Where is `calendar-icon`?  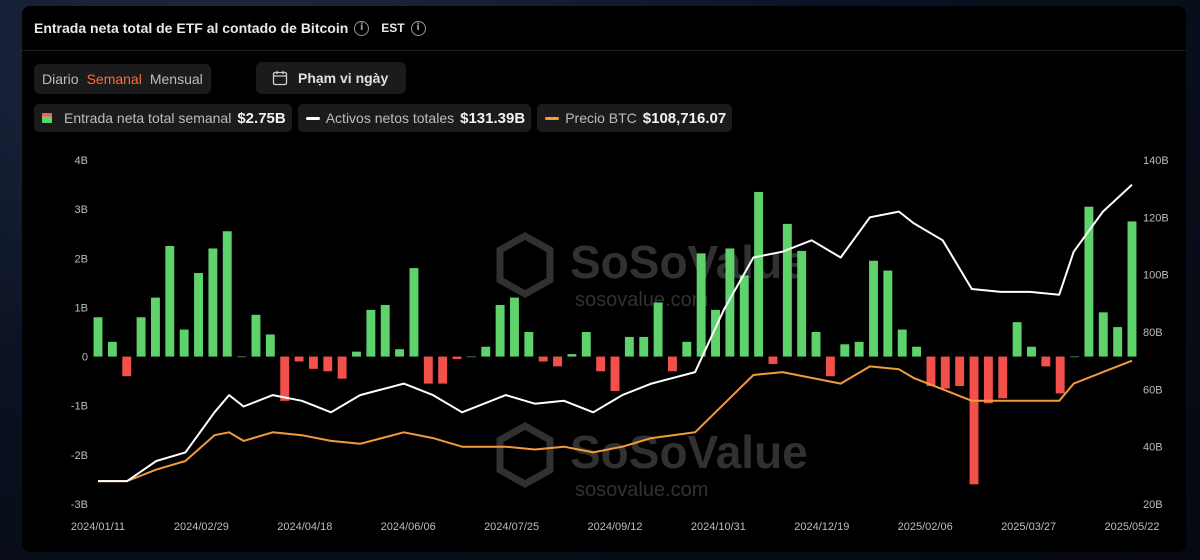
calendar-icon is located at coordinates (280, 78).